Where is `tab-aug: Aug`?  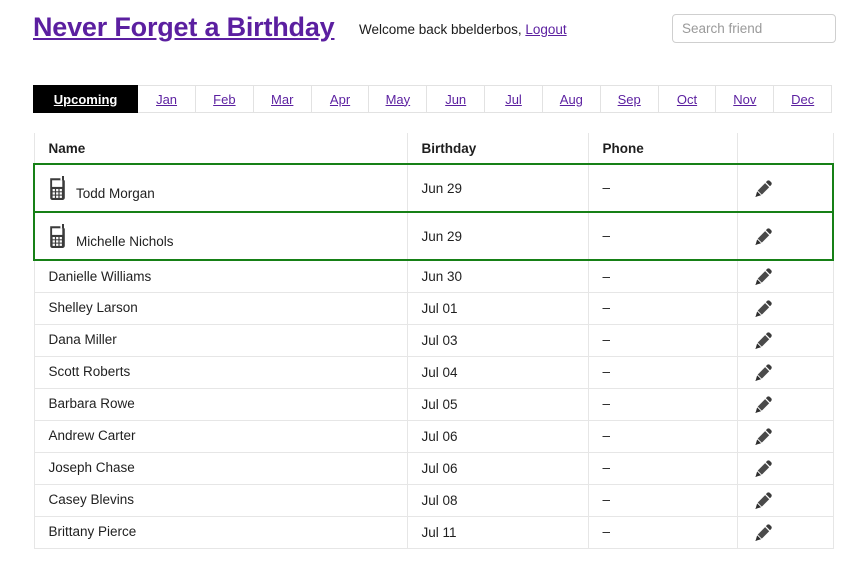 tab-aug: Aug is located at coordinates (571, 99).